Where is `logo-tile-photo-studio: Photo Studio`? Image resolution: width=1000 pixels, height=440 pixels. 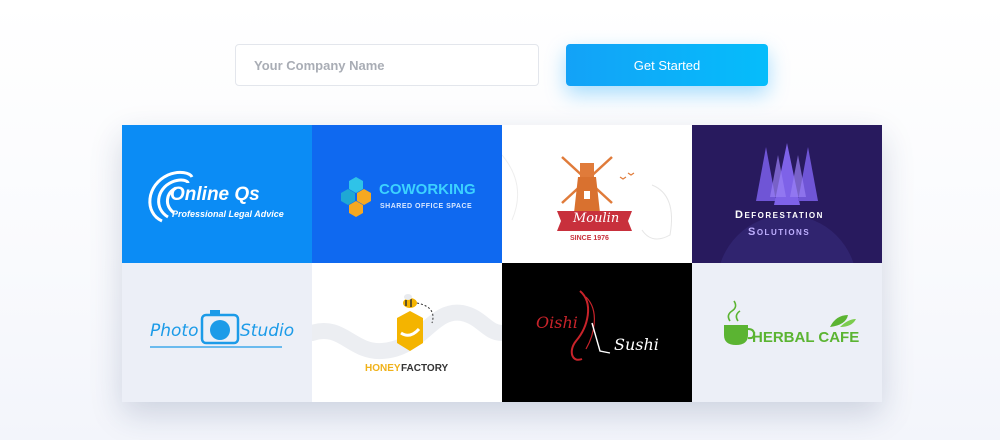
logo-tile-photo-studio: Photo Studio is located at coordinates (217, 332).